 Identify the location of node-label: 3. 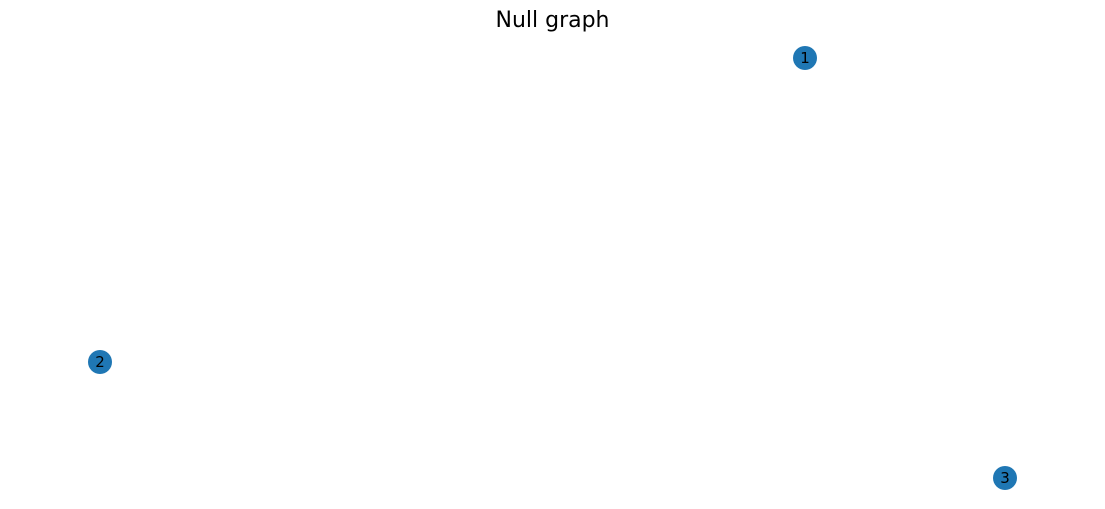
(1005, 478).